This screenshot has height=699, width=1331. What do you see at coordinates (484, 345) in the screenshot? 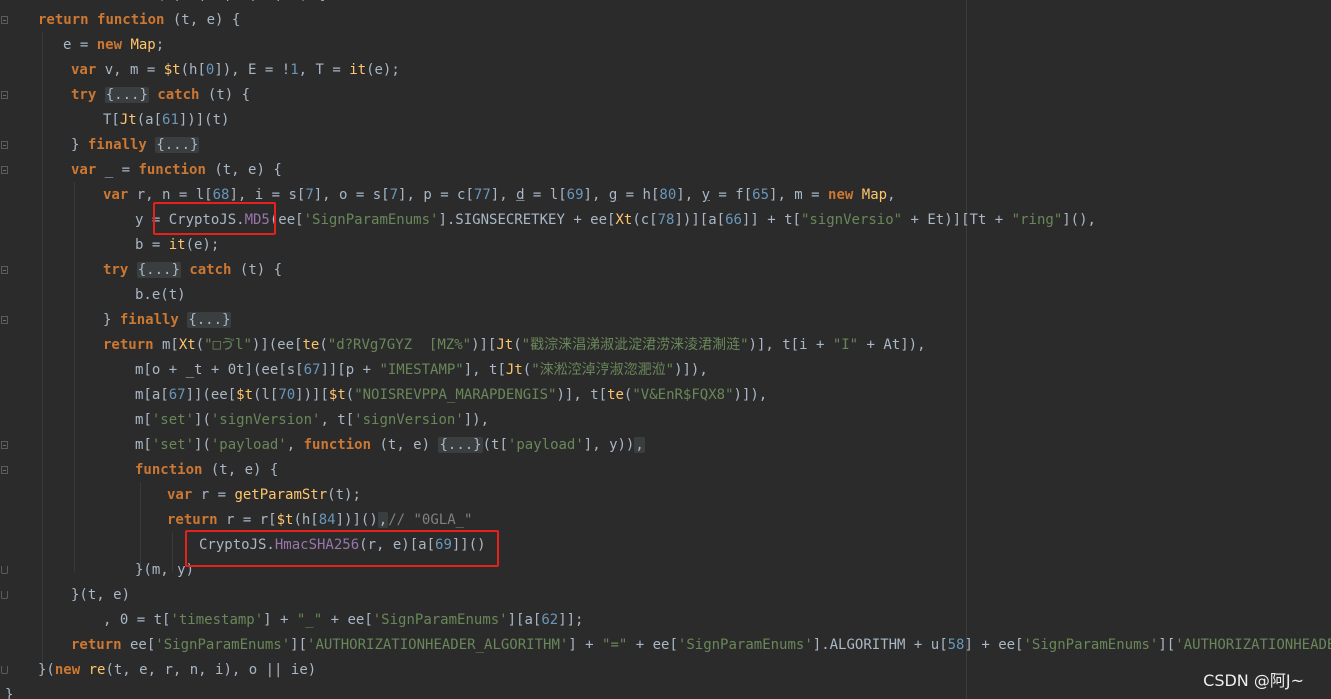
I see `code-text: )][` at bounding box center [484, 345].